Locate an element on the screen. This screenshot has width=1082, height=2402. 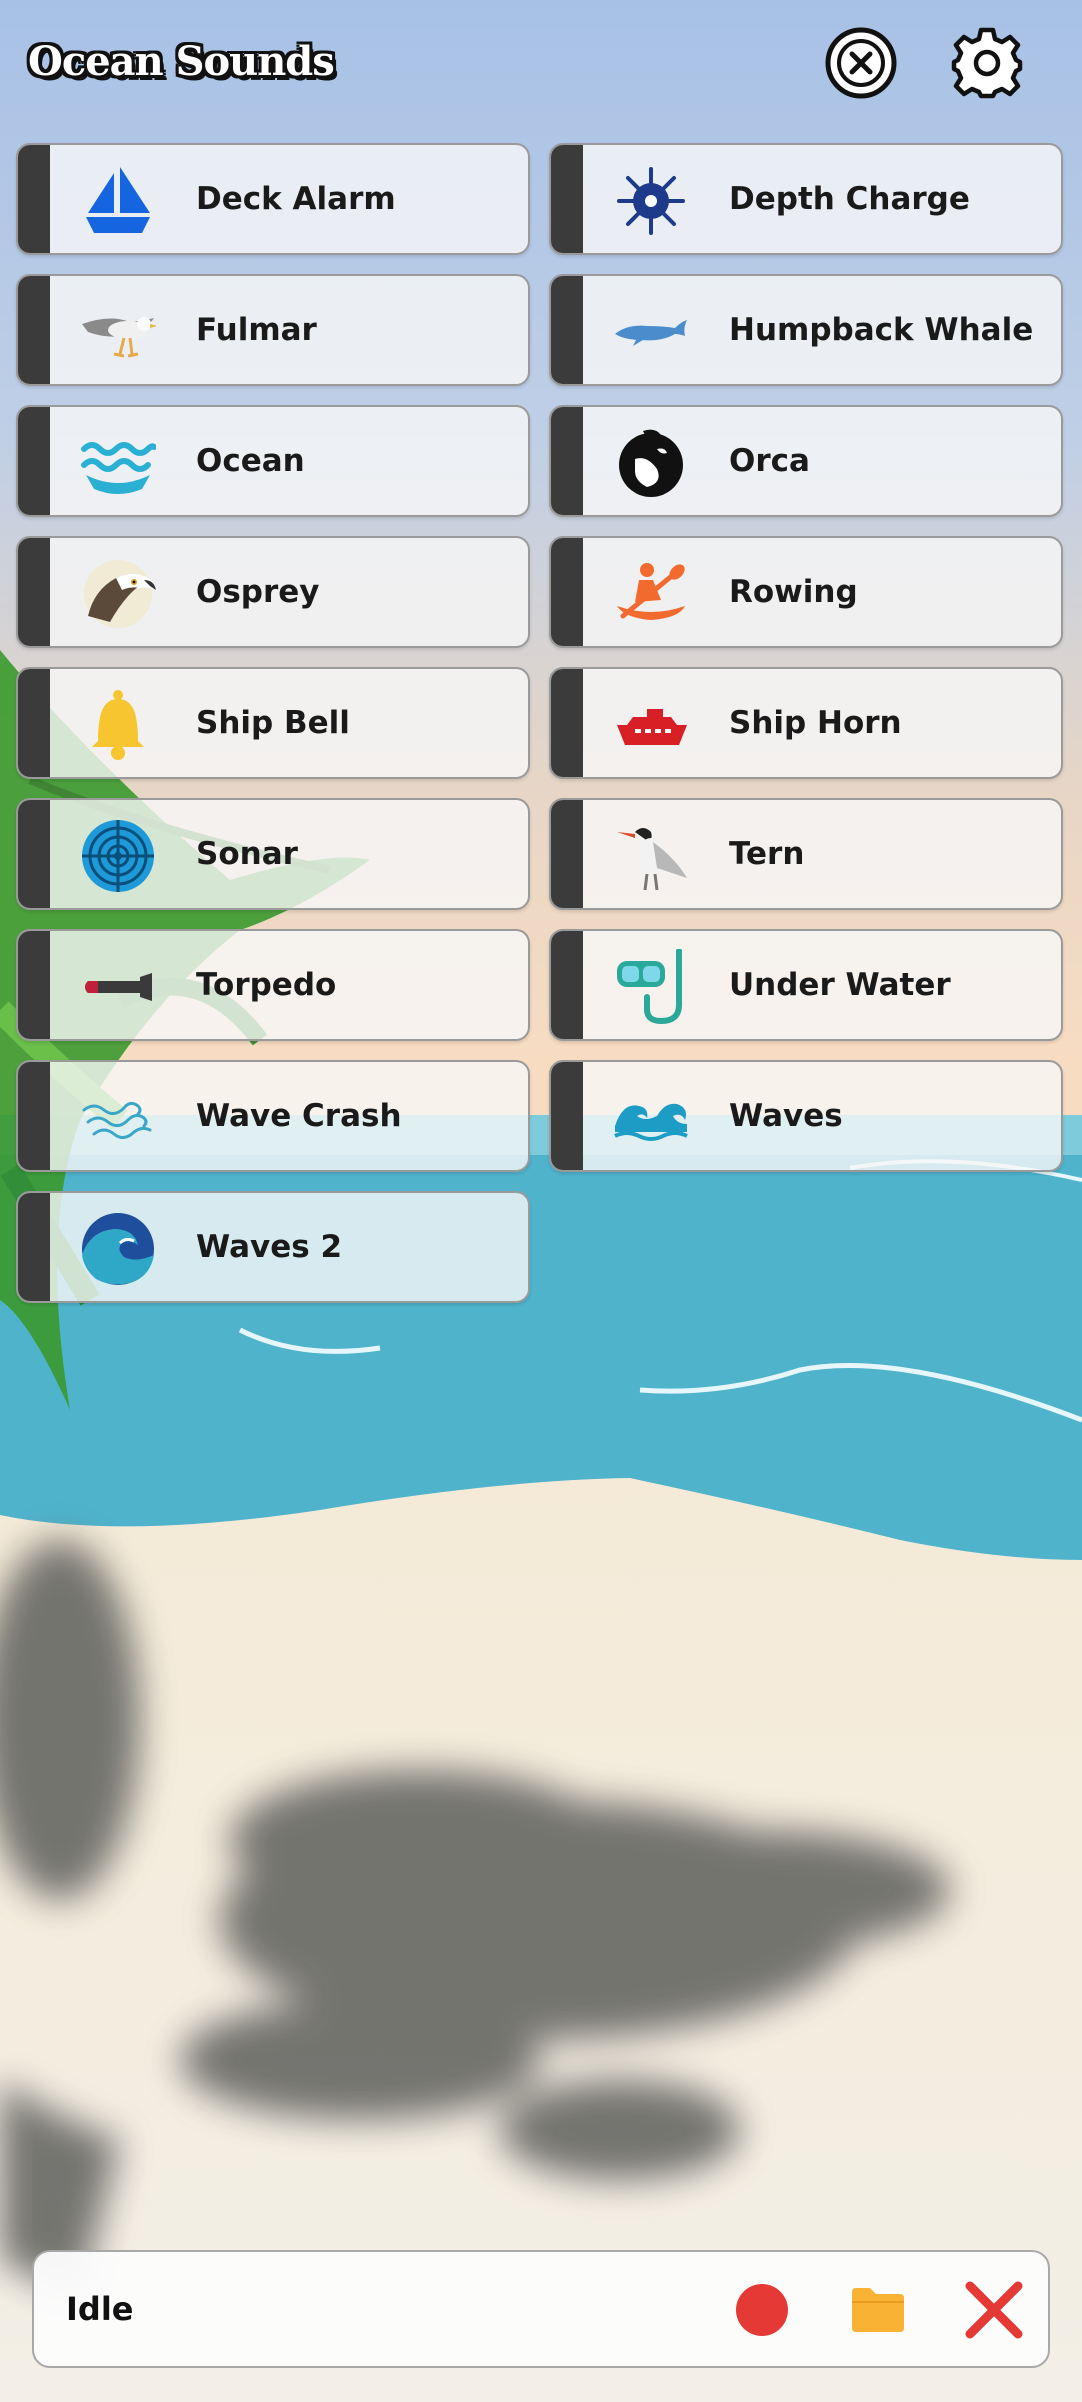
gear-icon is located at coordinates (987, 63).